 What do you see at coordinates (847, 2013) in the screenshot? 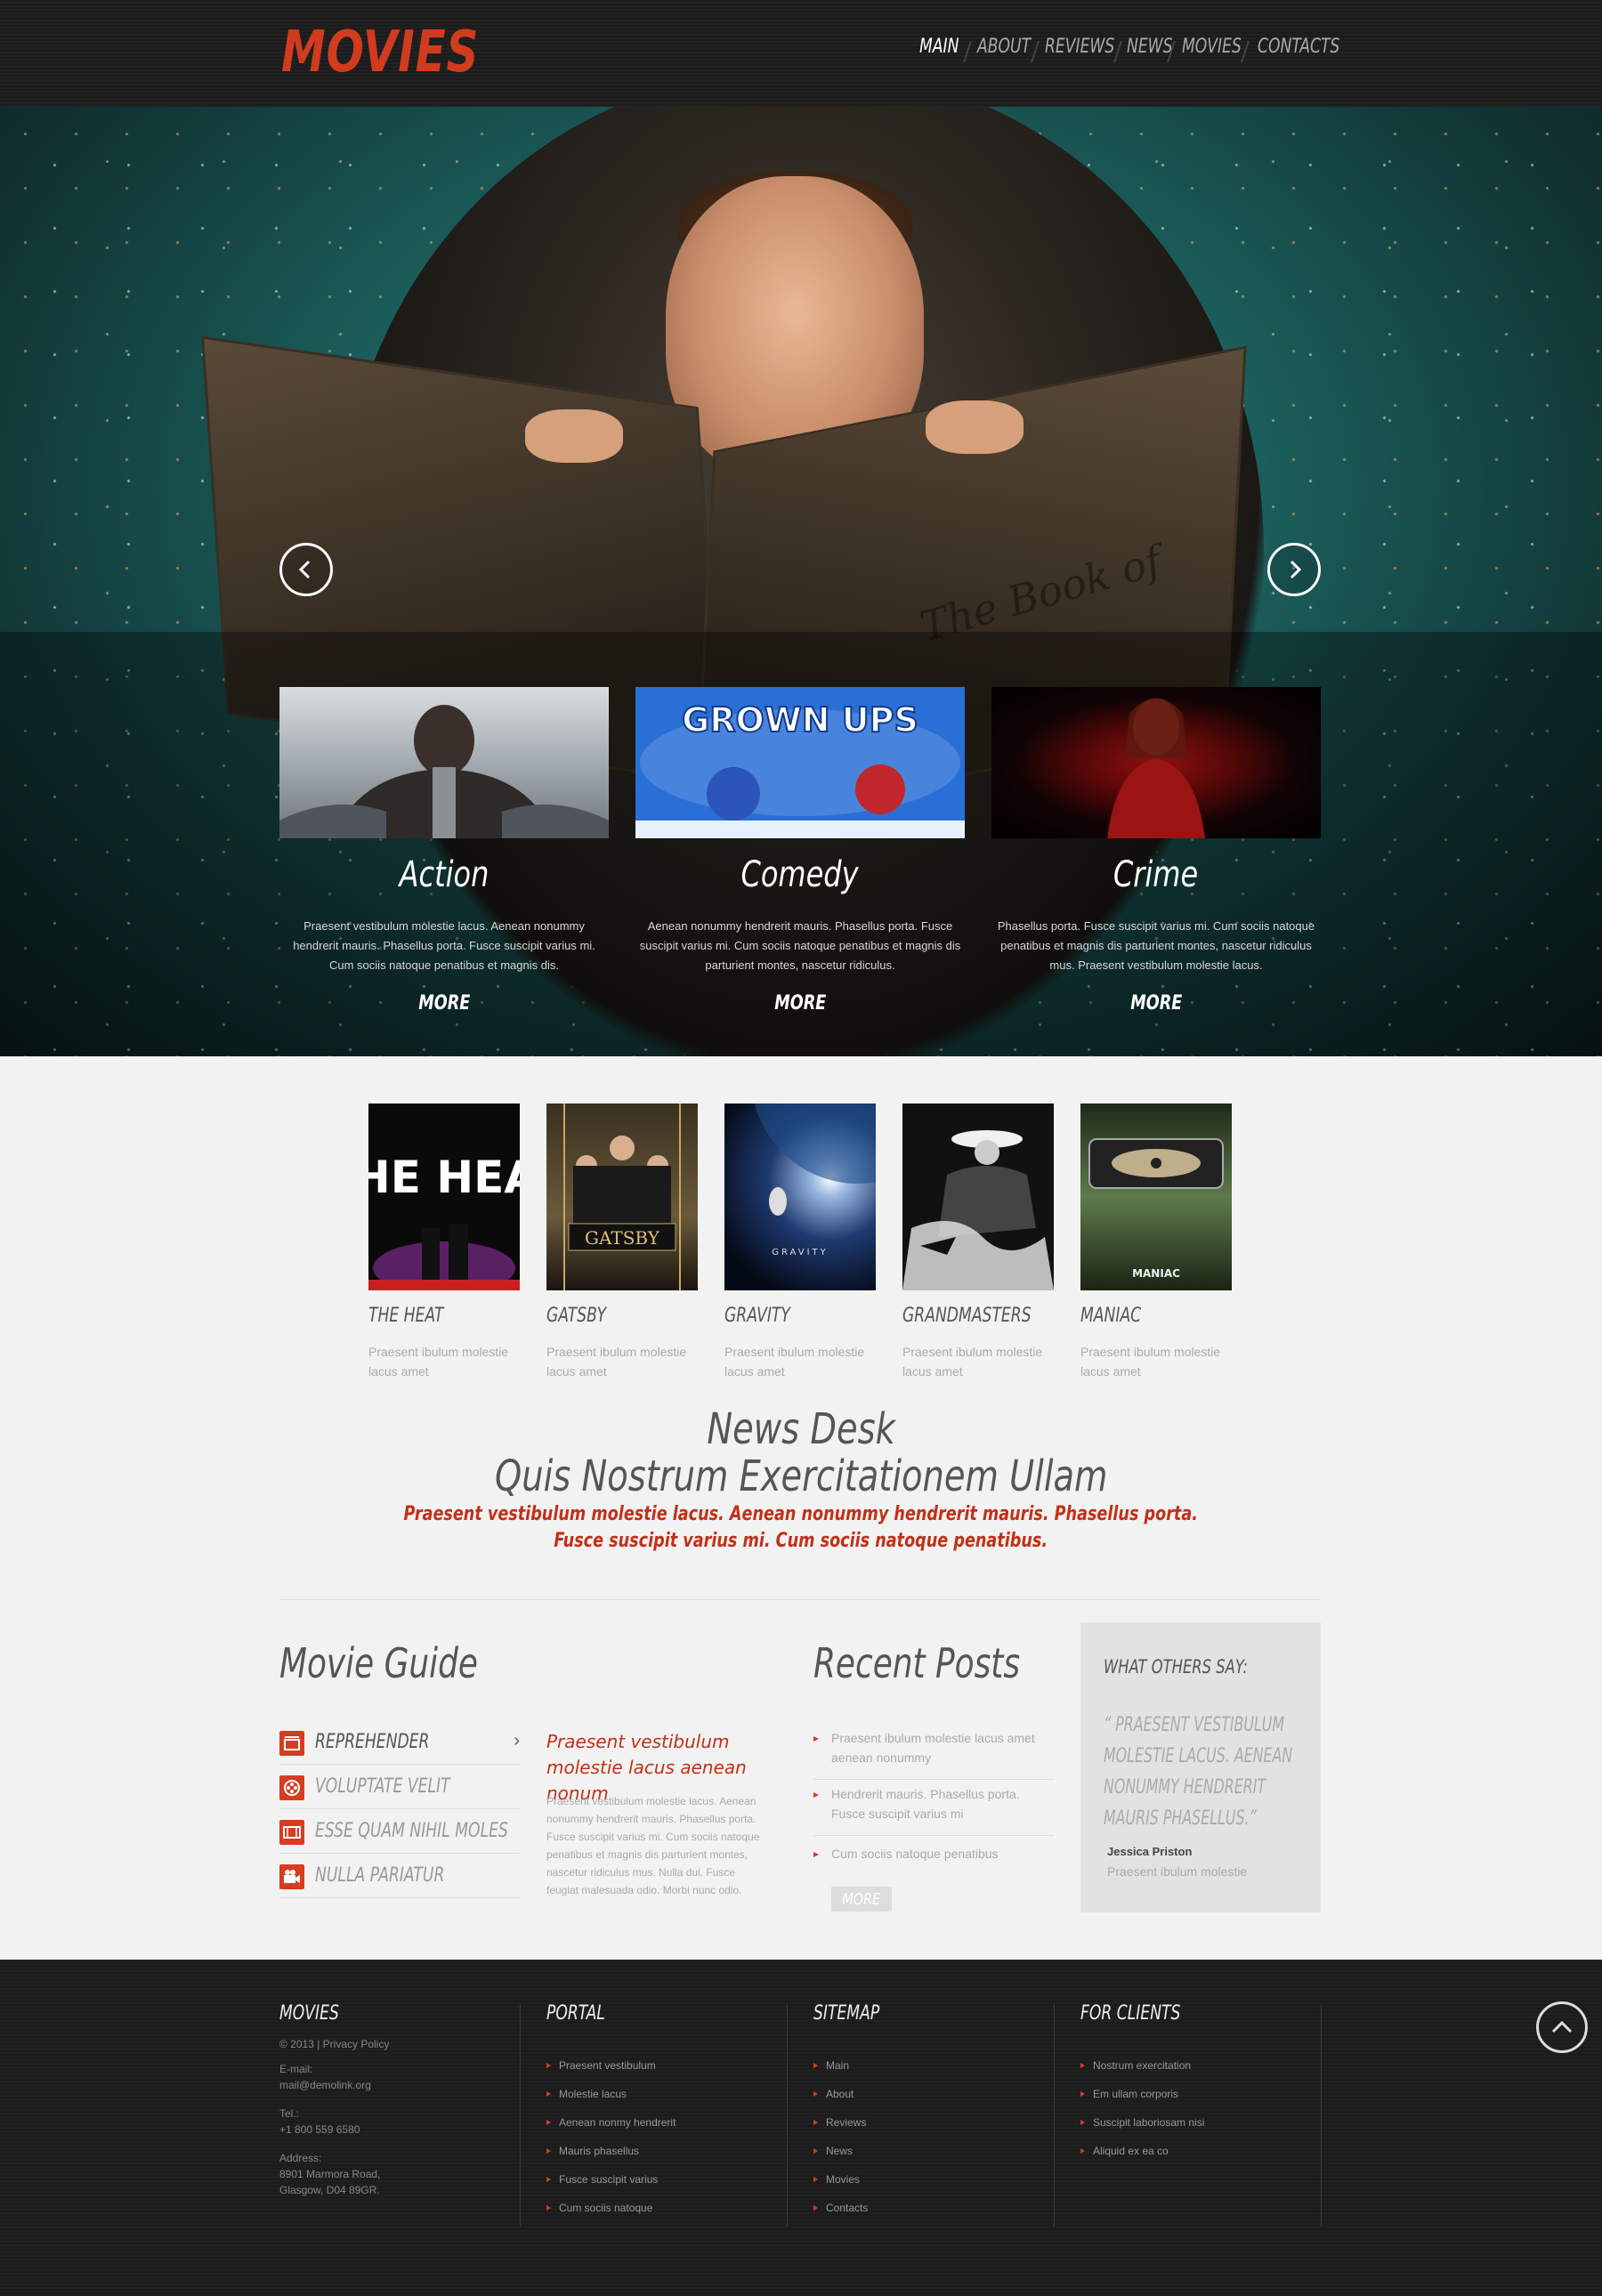
I see `footer-sitemap-title: SITEMAP` at bounding box center [847, 2013].